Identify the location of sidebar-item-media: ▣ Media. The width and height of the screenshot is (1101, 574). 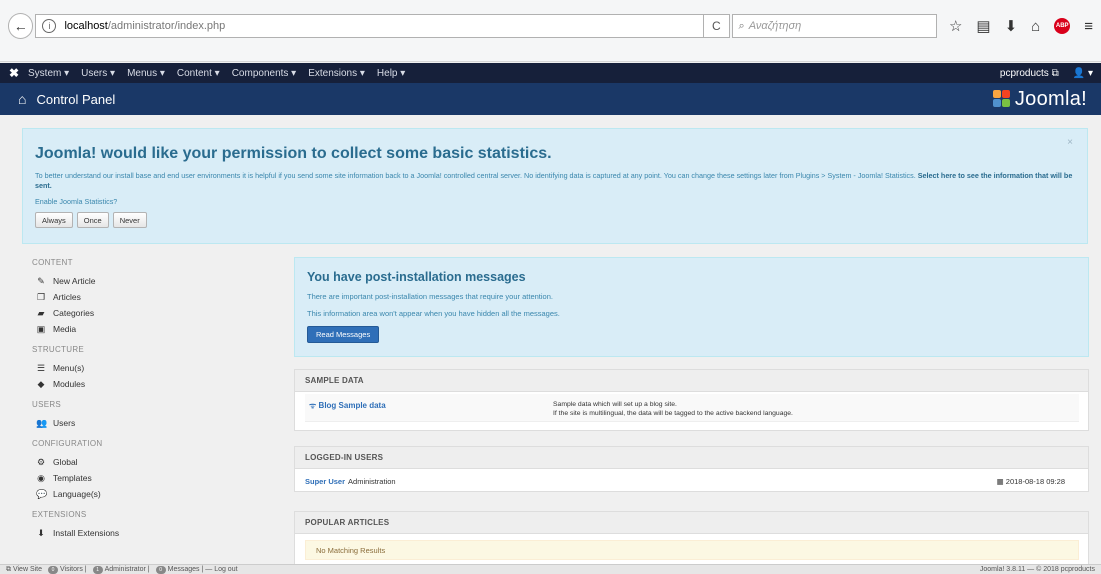
(152, 329).